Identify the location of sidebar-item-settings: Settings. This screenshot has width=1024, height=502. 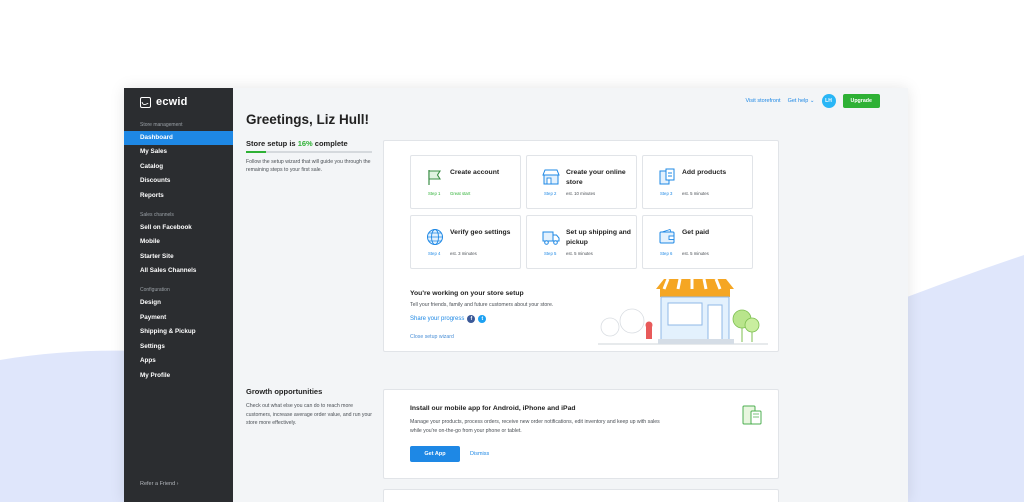
(178, 347).